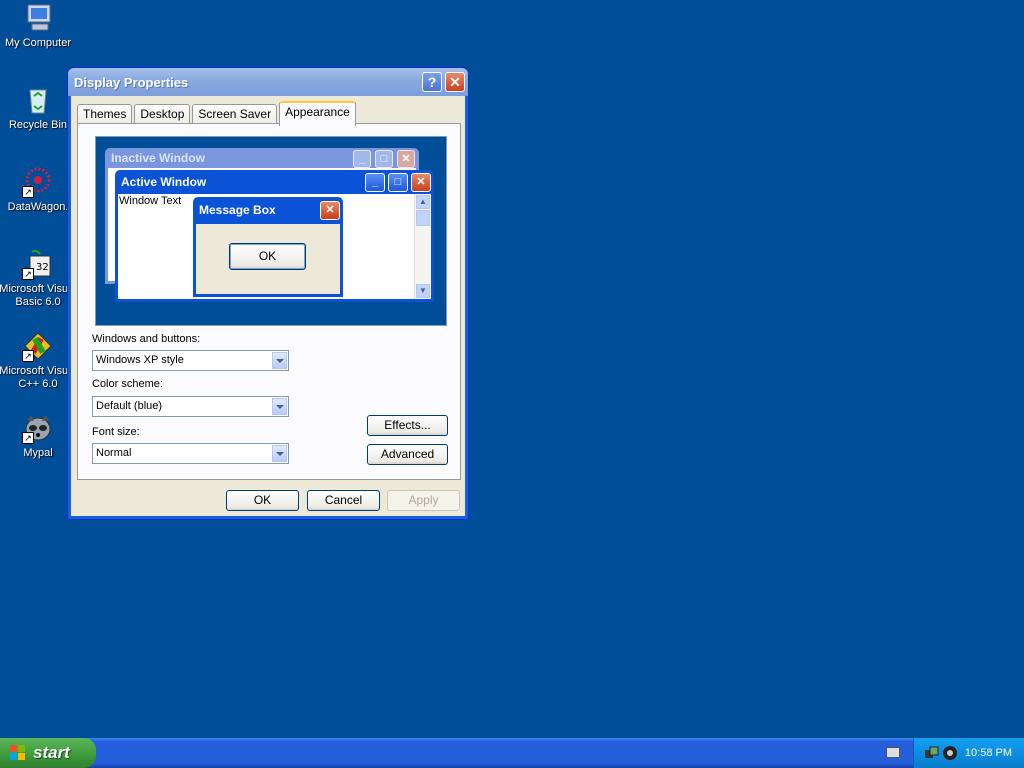 This screenshot has height=768, width=1024. I want to click on visual-basic-icon: 32 ↗, so click(38, 264).